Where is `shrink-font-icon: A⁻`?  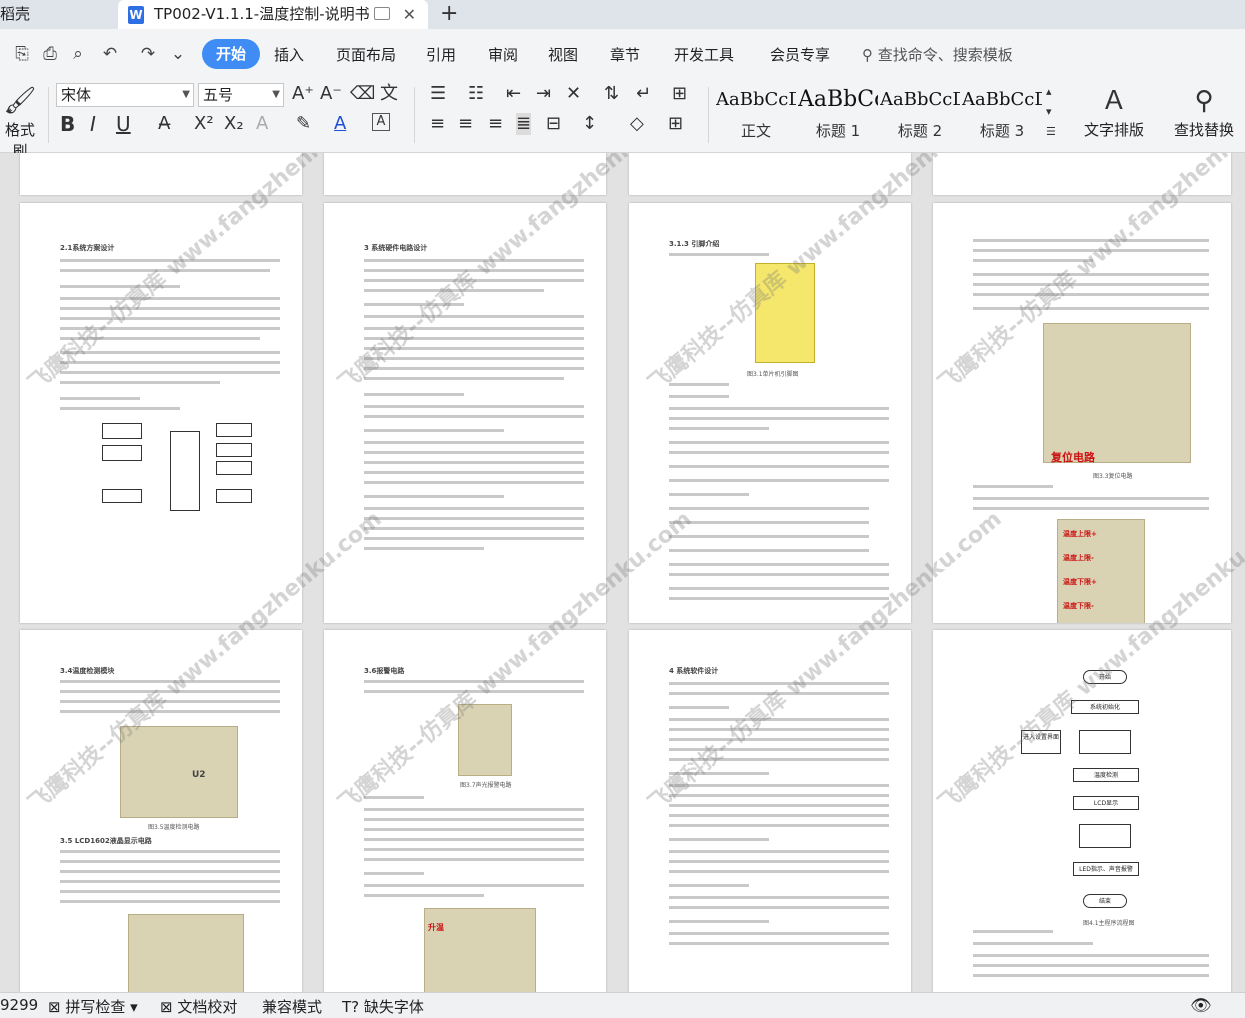 shrink-font-icon: A⁻ is located at coordinates (331, 94).